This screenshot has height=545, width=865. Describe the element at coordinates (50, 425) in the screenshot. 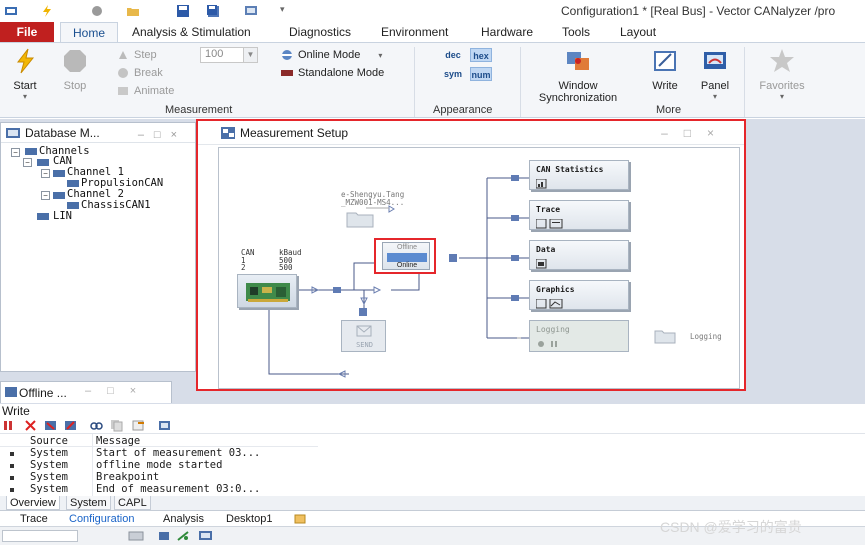

I see `filter-icon` at that location.